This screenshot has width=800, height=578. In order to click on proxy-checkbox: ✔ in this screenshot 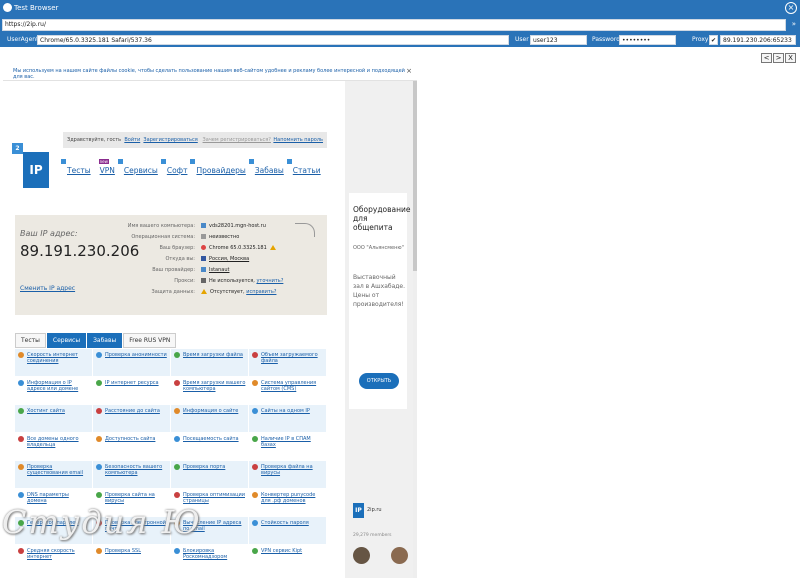, I will do `click(713, 40)`.